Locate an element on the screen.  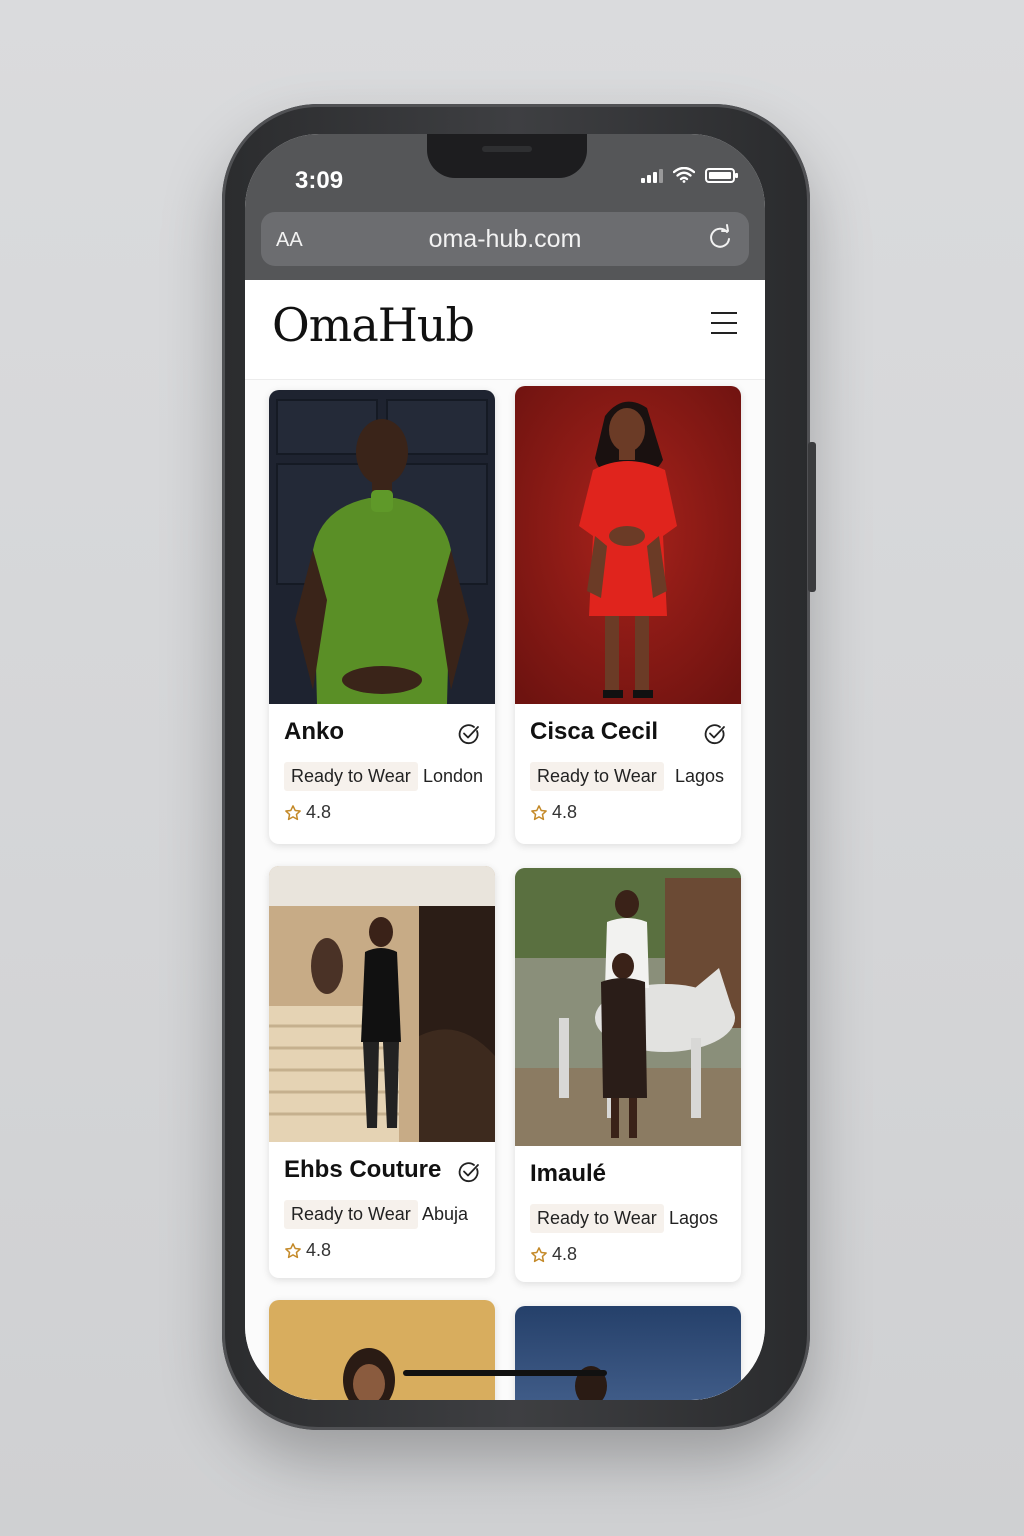
site-logo: OmaHub is located at coordinates (373, 325).